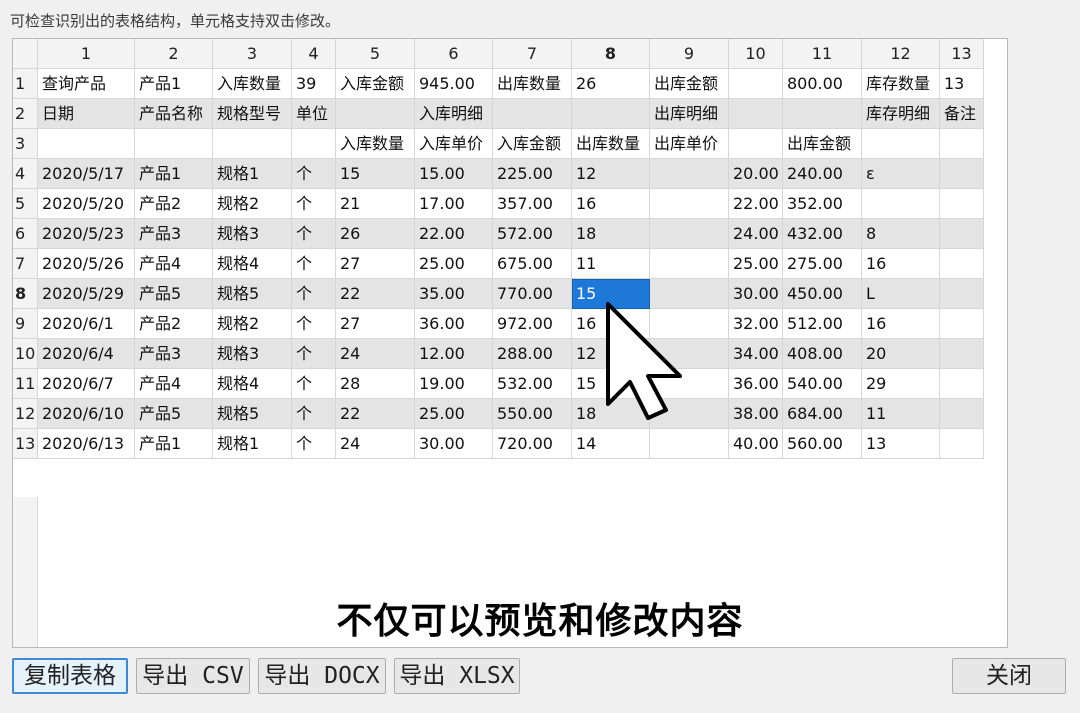  Describe the element at coordinates (901, 444) in the screenshot. I see `table-cell: 13` at that location.